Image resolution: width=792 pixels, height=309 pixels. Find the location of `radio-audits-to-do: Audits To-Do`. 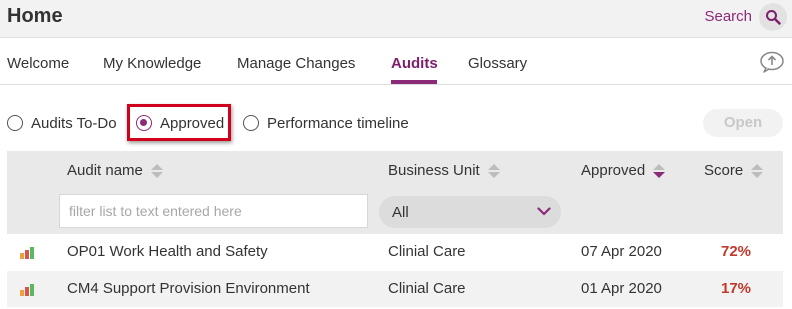

radio-audits-to-do: Audits To-Do is located at coordinates (62, 123).